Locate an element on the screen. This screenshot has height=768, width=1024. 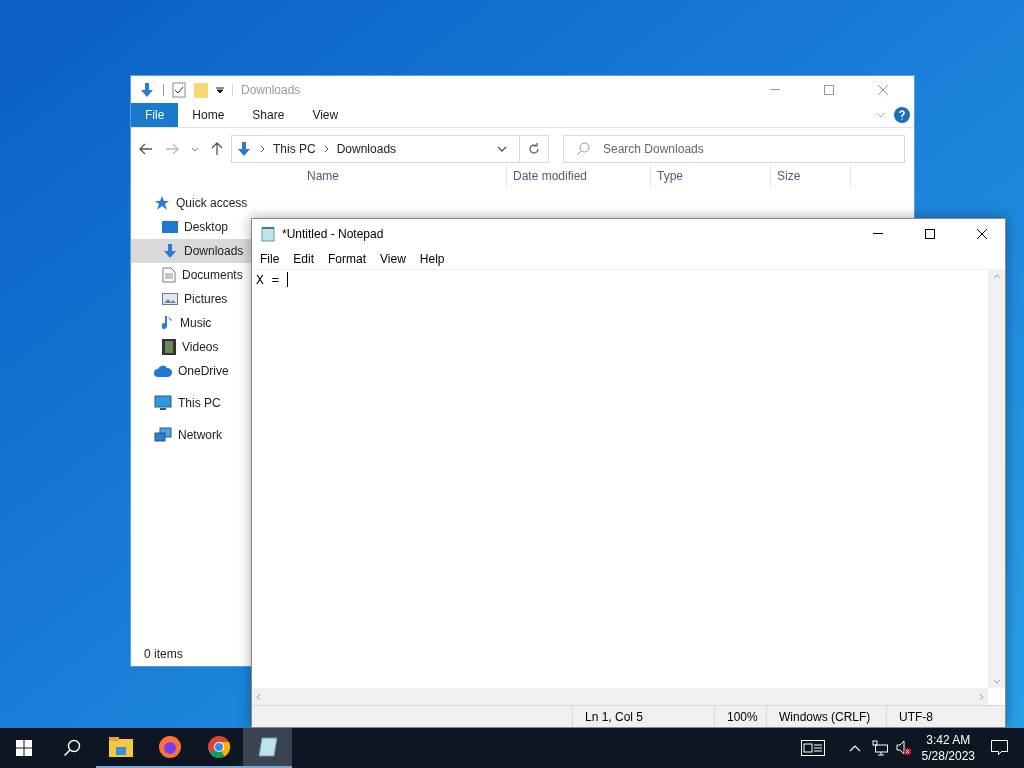
ribbon-tab: View is located at coordinates (325, 115).